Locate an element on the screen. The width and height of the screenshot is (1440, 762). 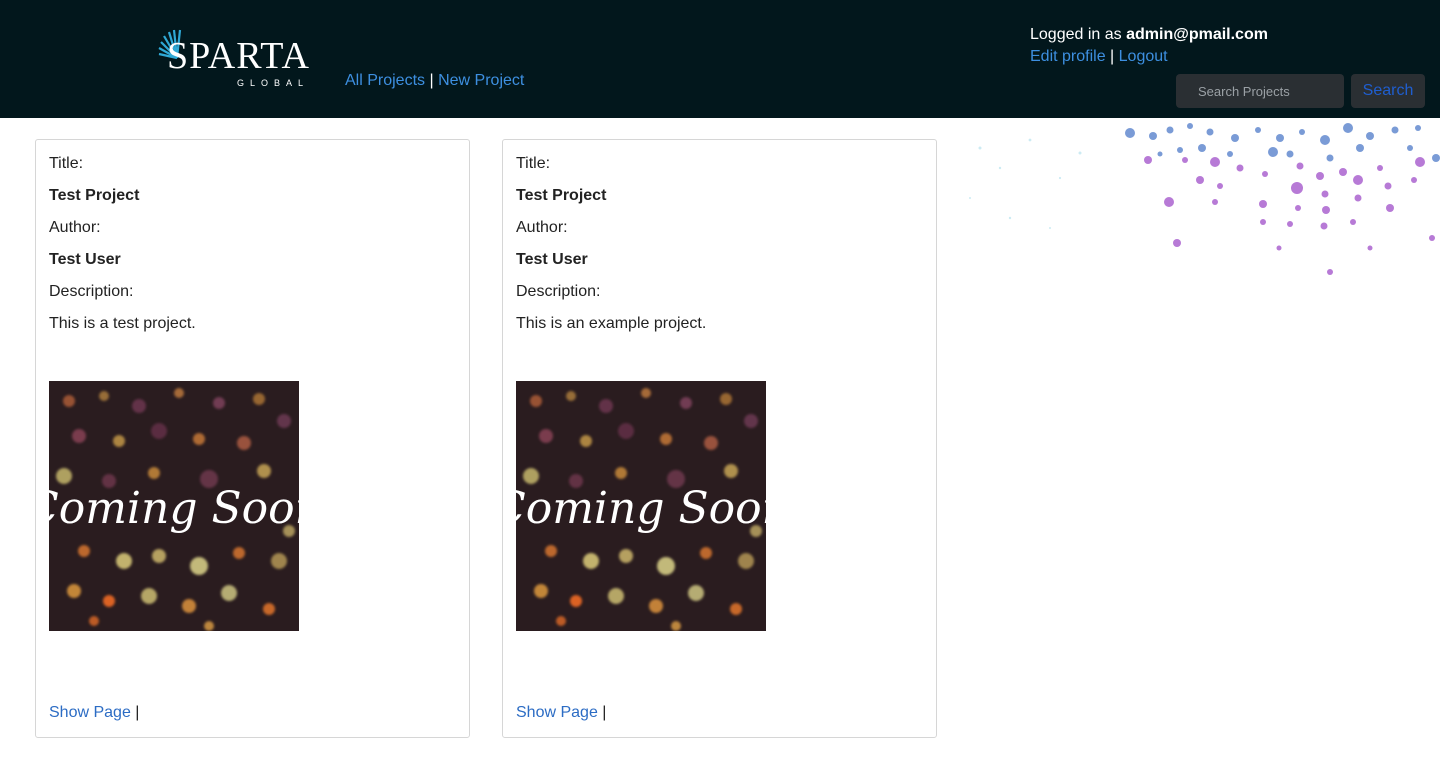
main-nav: All Projects | New Project is located at coordinates (434, 81).